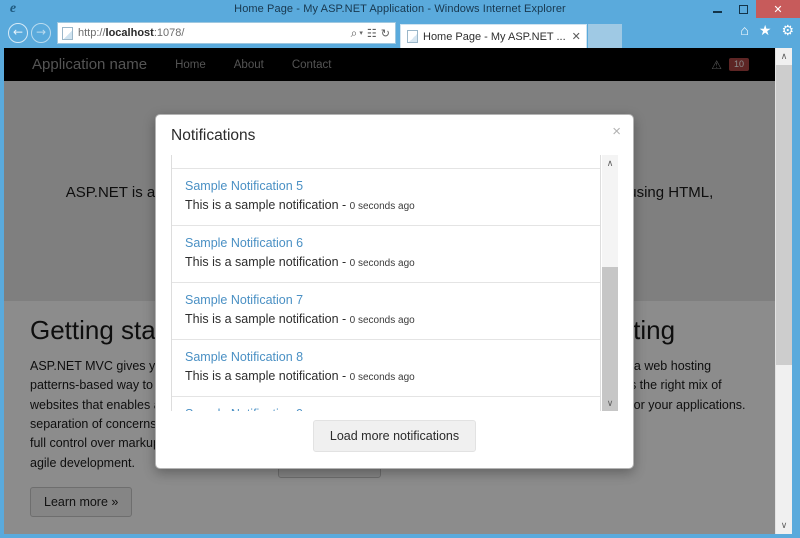 The width and height of the screenshot is (800, 538). What do you see at coordinates (129, 33) in the screenshot?
I see `url-host: localhost` at bounding box center [129, 33].